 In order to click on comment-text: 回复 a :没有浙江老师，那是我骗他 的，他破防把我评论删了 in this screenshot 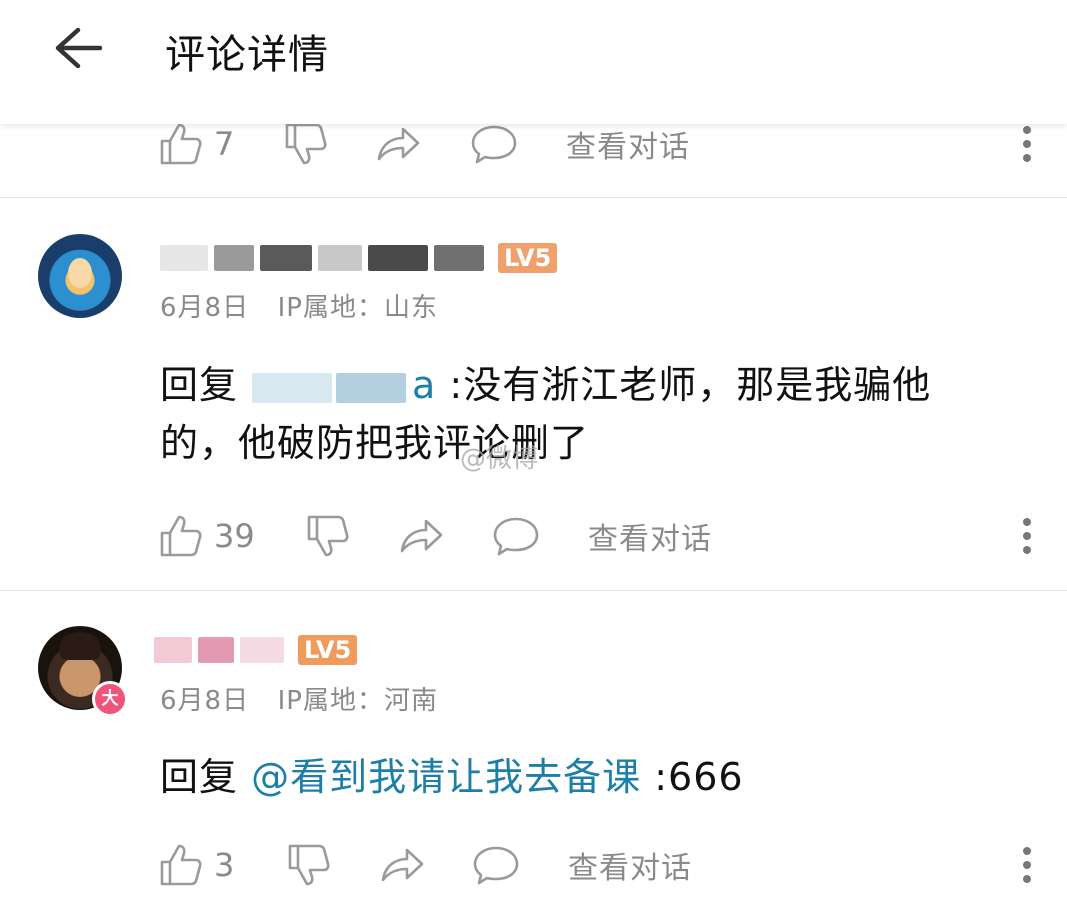, I will do `click(546, 414)`.